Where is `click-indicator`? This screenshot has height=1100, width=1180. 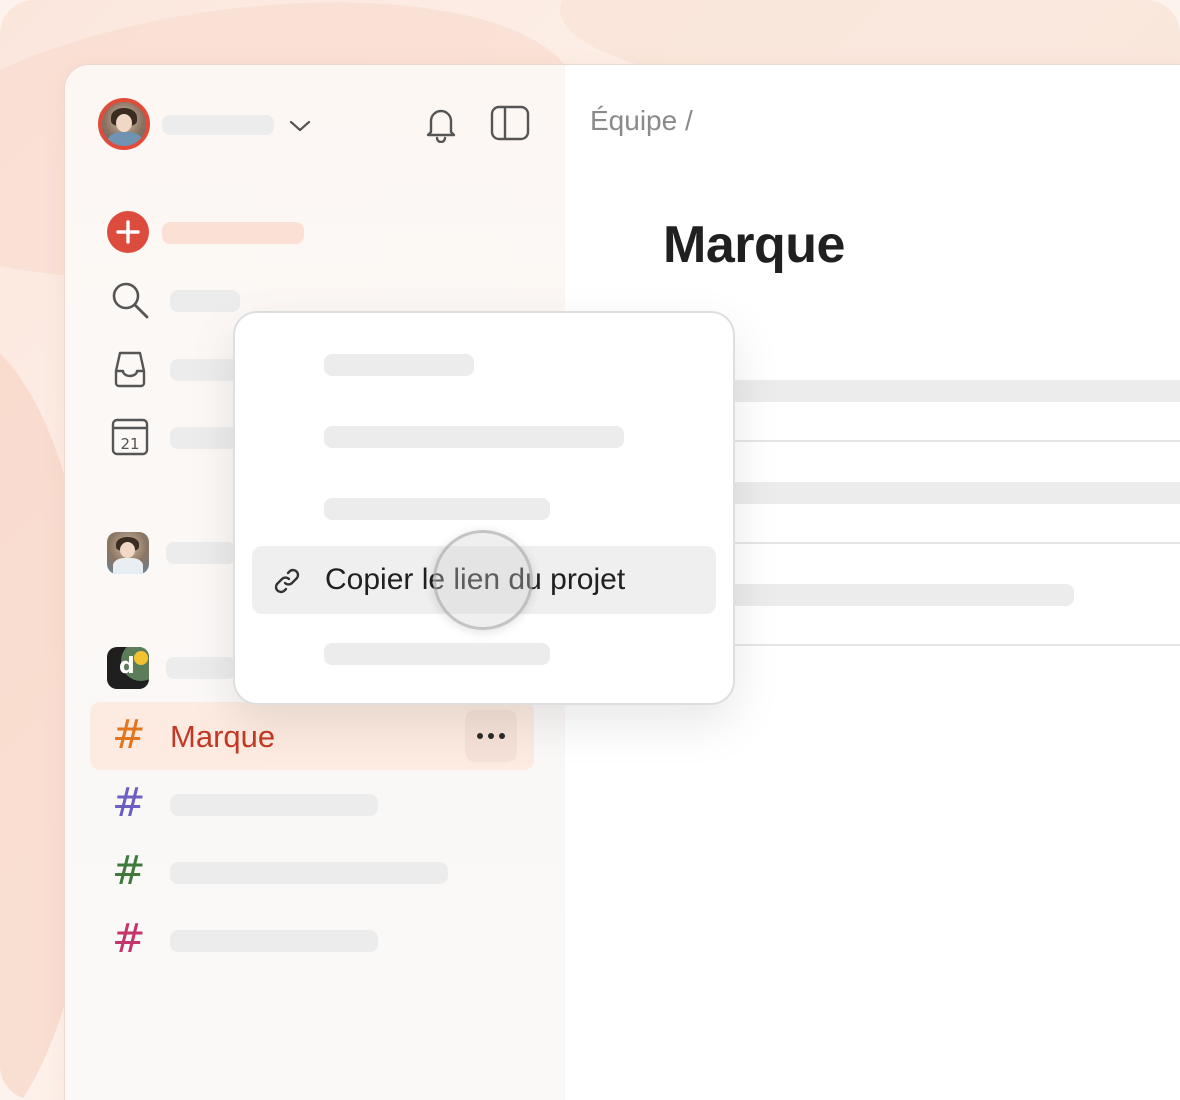
click-indicator is located at coordinates (483, 580).